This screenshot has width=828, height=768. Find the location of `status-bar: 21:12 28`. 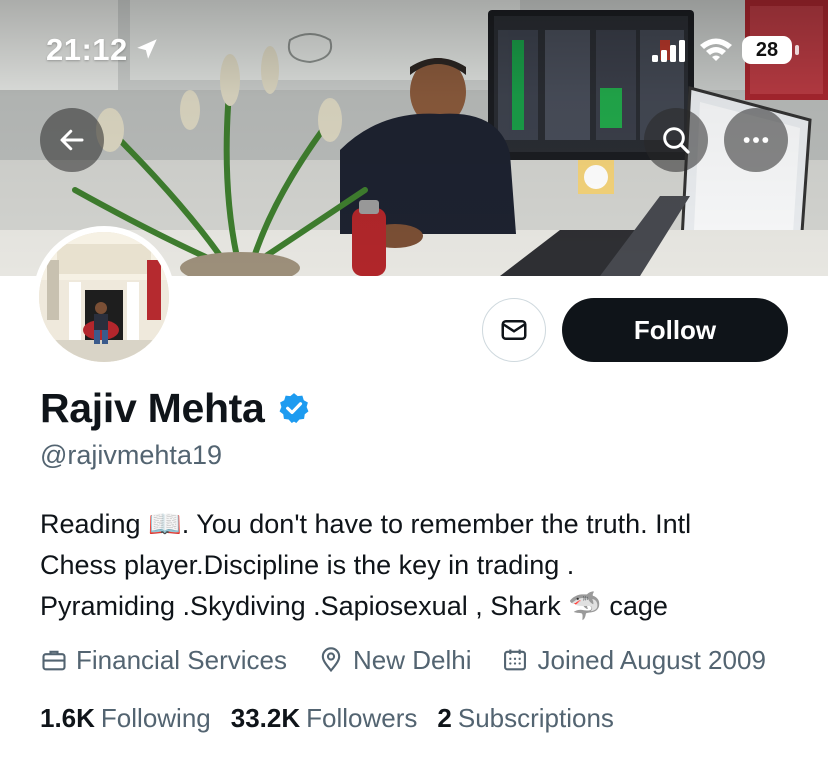

status-bar: 21:12 28 is located at coordinates (414, 50).